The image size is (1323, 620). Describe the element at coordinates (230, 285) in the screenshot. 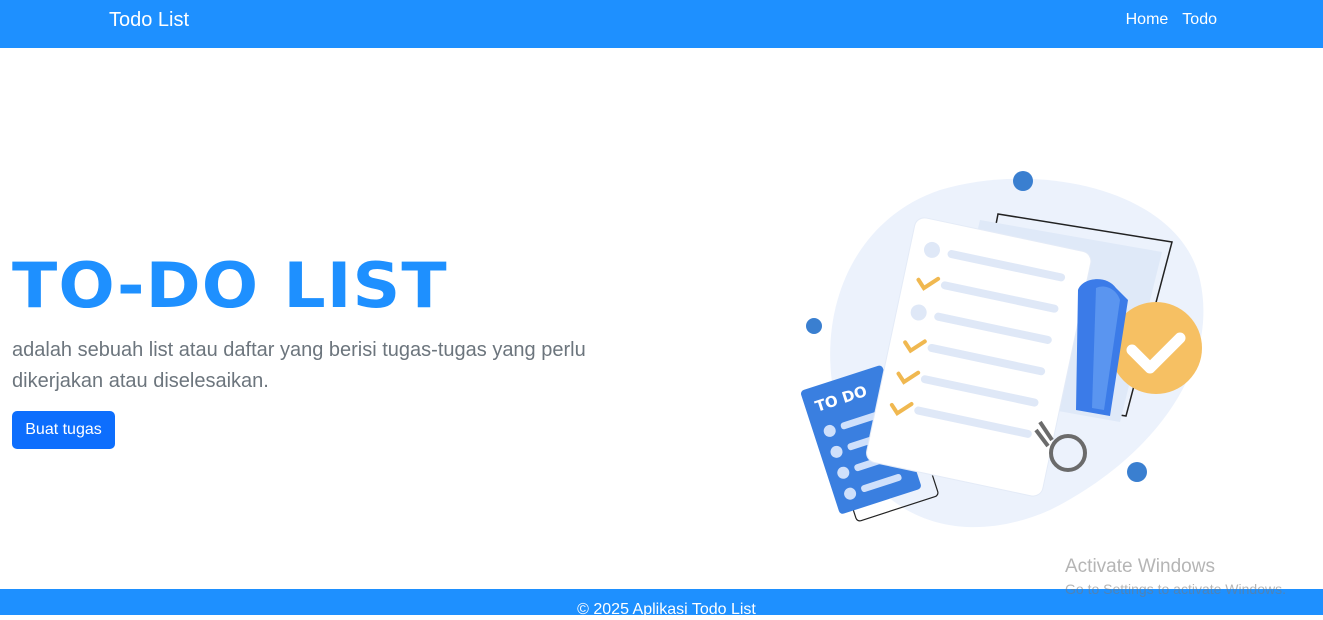

I see `hero-title: TO-DO LIST` at that location.